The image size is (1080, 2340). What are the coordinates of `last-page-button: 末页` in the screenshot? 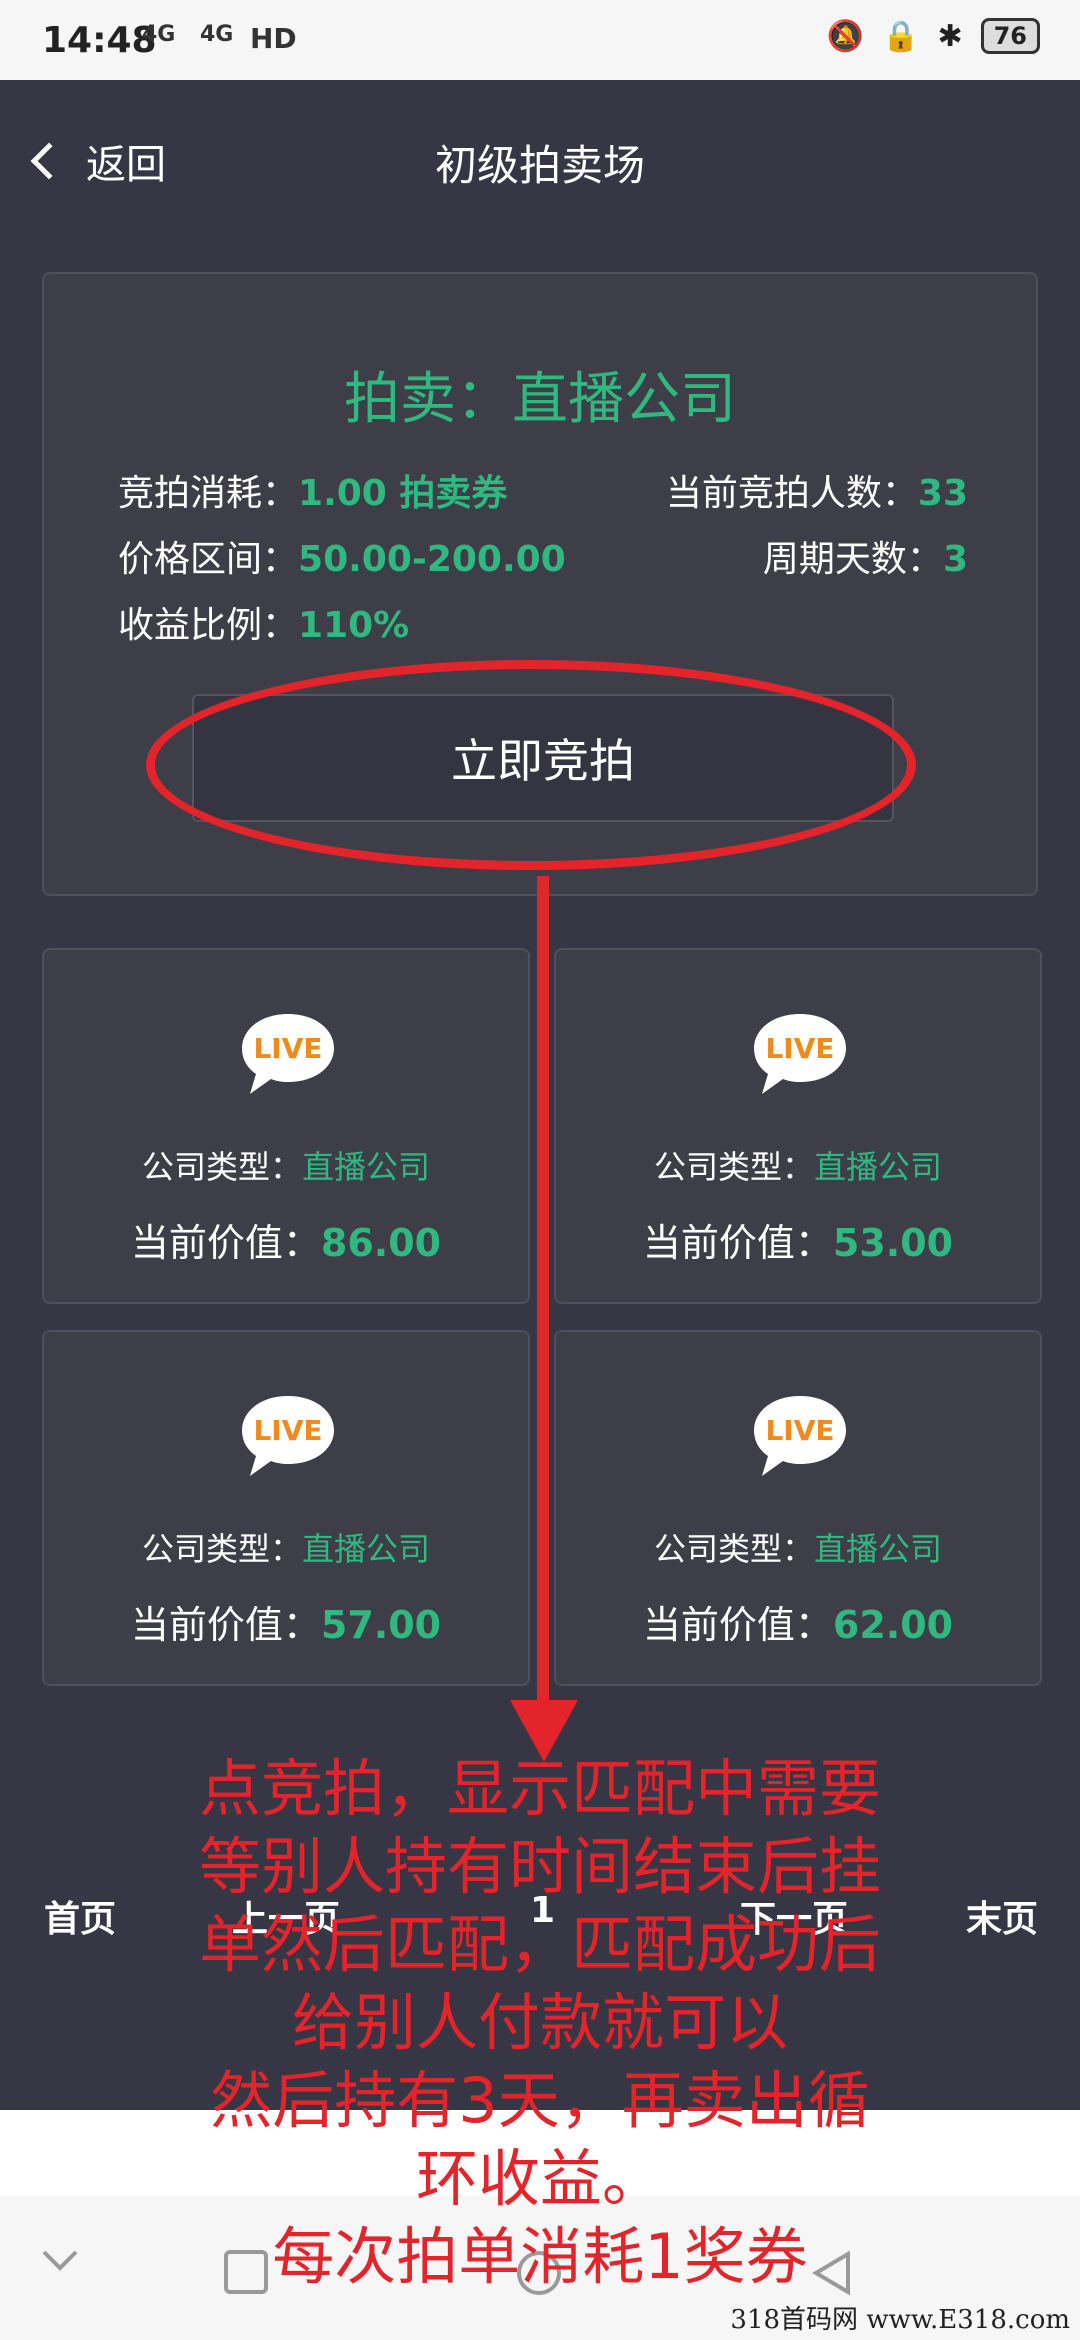 It's located at (1002, 1916).